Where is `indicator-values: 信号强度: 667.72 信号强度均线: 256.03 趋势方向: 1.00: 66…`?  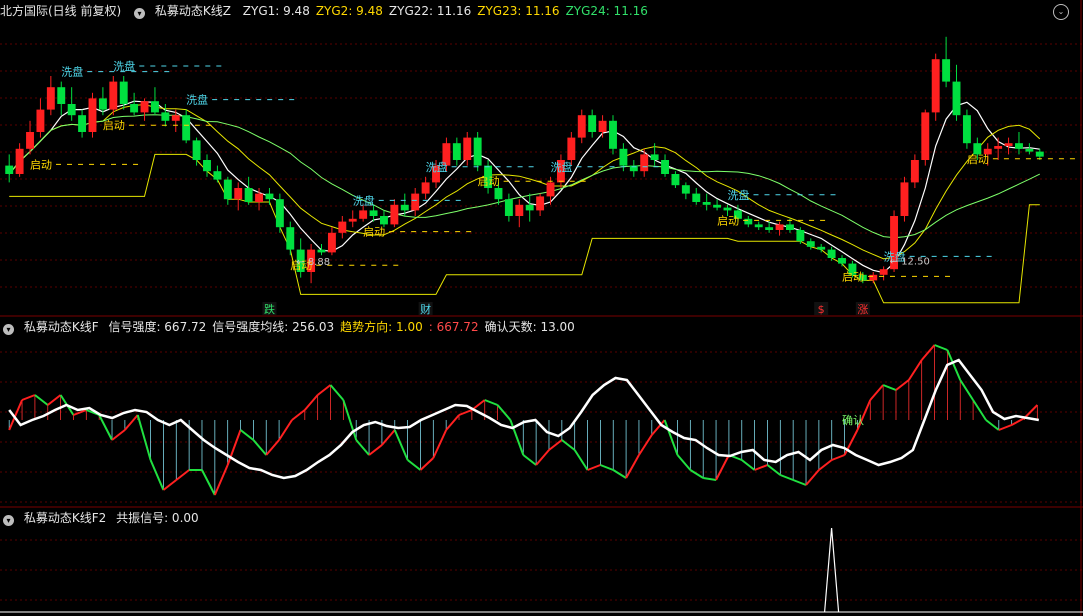 indicator-values: 信号强度: 667.72 信号强度均线: 256.03 趋势方向: 1.00: 66… is located at coordinates (344, 327).